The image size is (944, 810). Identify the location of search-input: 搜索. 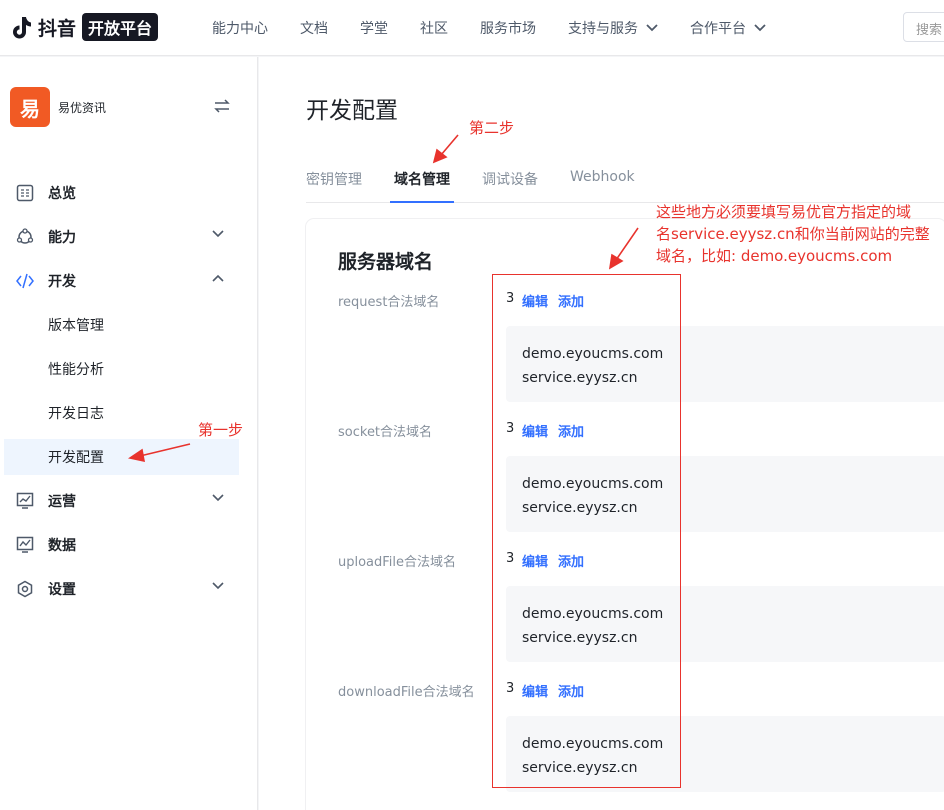
(923, 27).